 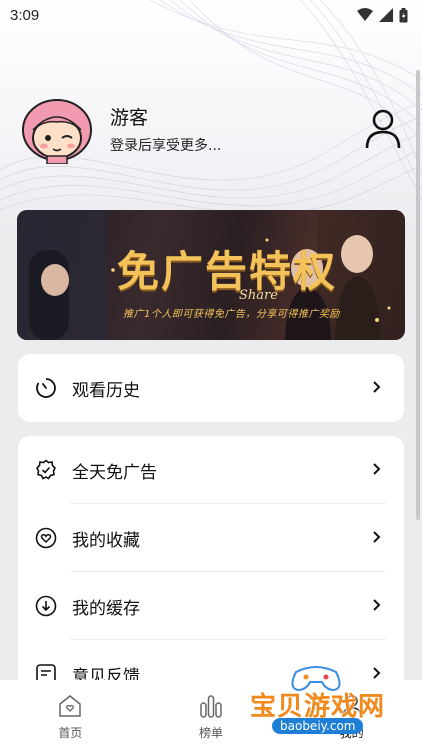 I want to click on history-card: 观看历史, so click(x=211, y=388).